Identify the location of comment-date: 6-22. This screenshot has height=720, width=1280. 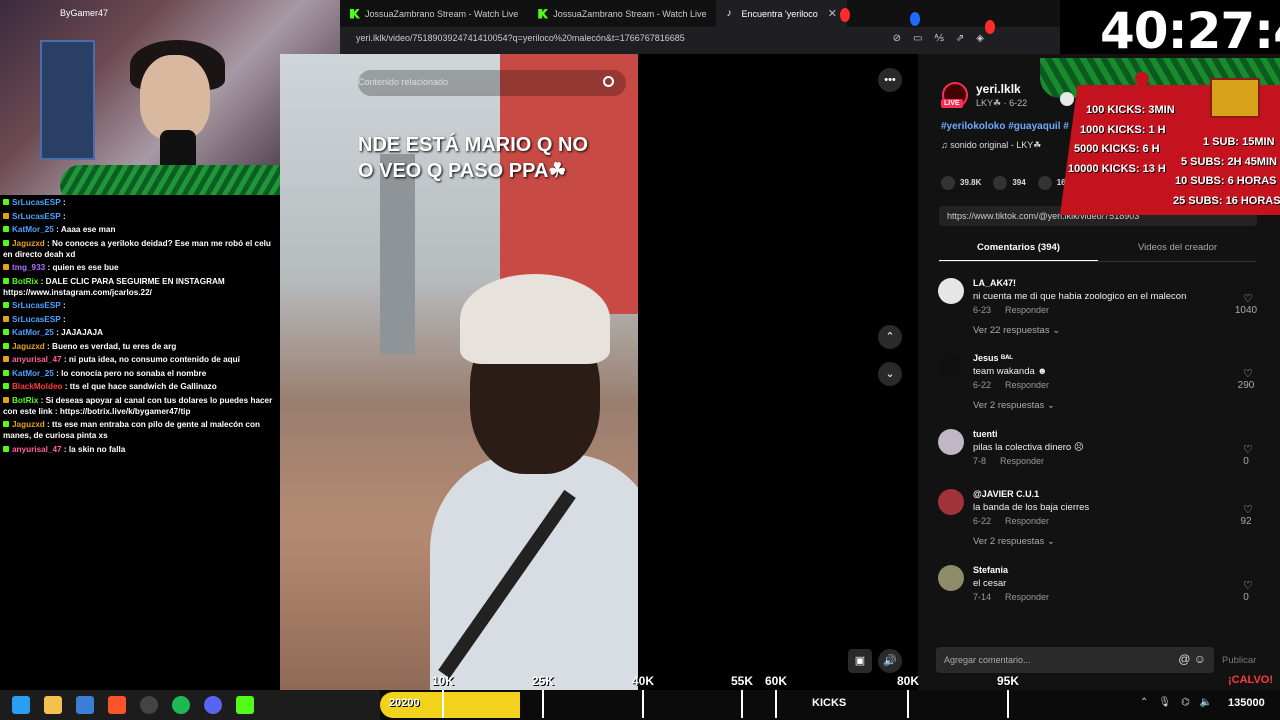
(982, 385).